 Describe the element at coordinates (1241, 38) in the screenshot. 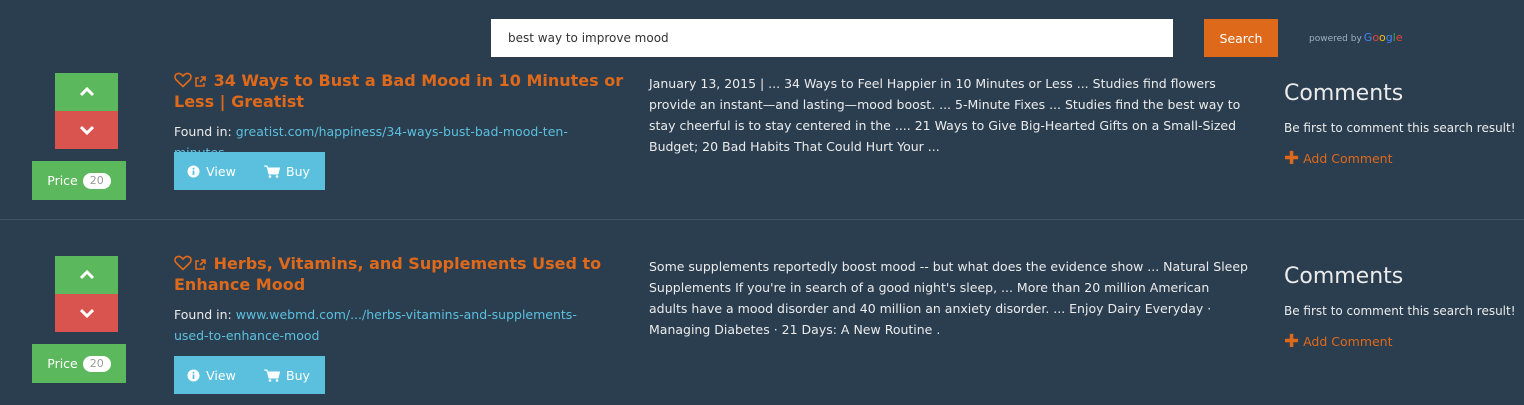

I see `search-button: Search` at that location.